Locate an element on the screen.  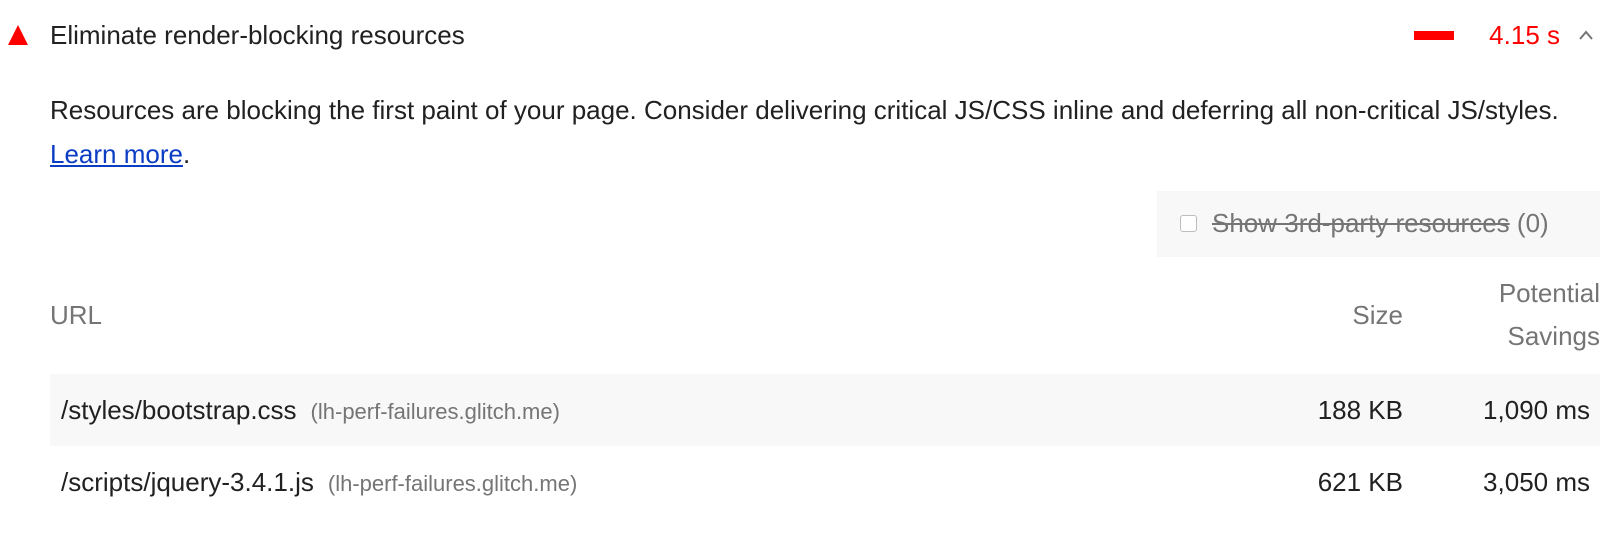
audit-display-value: 4.15 s is located at coordinates (1524, 35).